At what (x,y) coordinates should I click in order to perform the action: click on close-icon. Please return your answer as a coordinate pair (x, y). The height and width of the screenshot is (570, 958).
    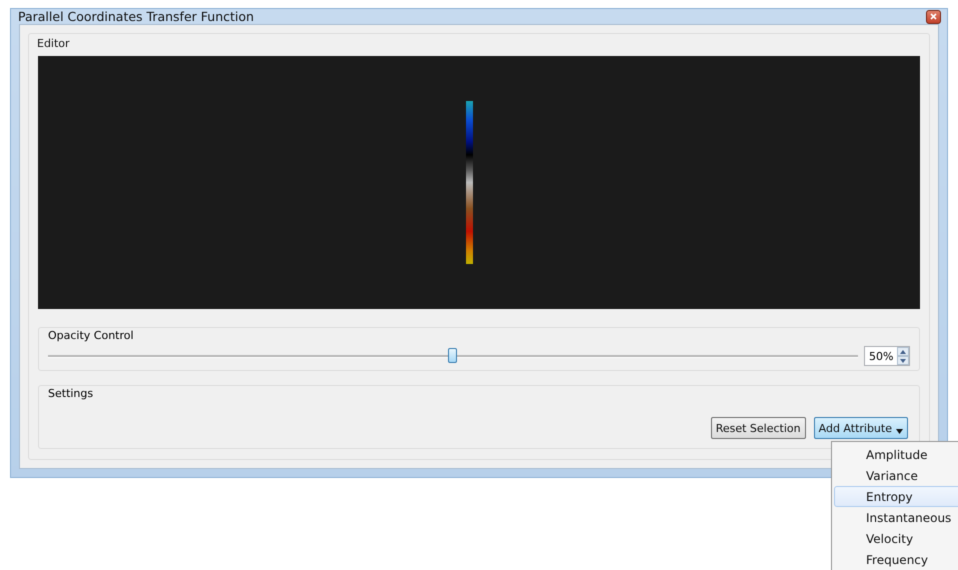
    Looking at the image, I should click on (933, 16).